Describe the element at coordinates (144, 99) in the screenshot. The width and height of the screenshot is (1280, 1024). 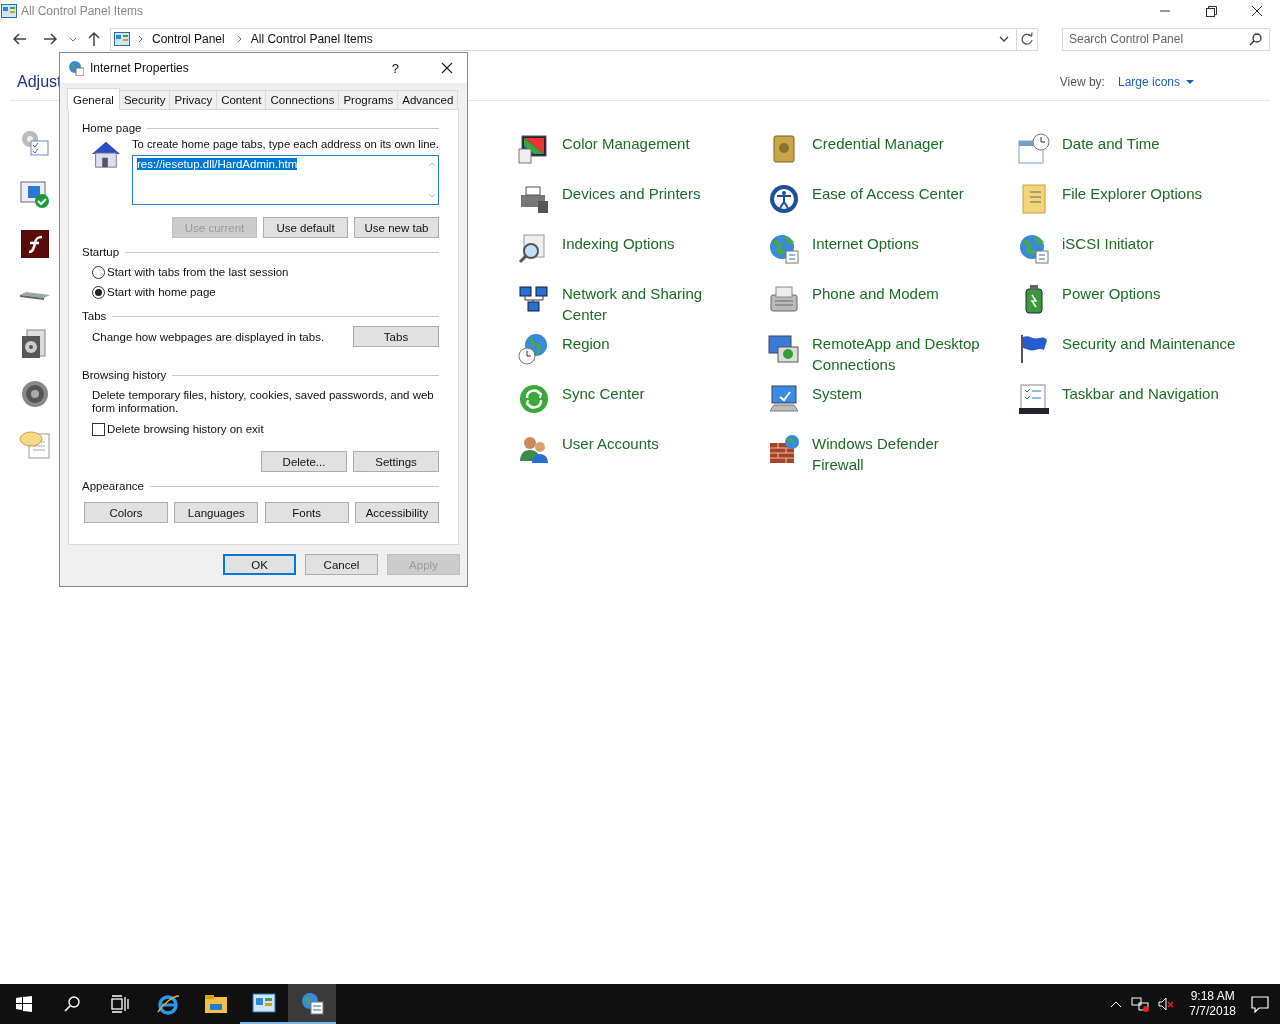
I see `tab: Security` at that location.